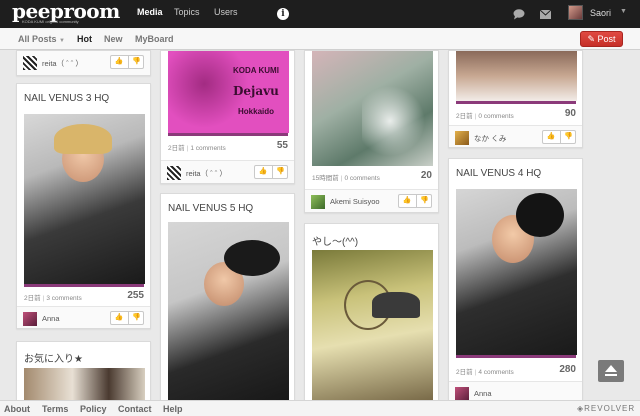 The image size is (640, 416). I want to click on revolver-brand-label: REVOLVER, so click(610, 408).